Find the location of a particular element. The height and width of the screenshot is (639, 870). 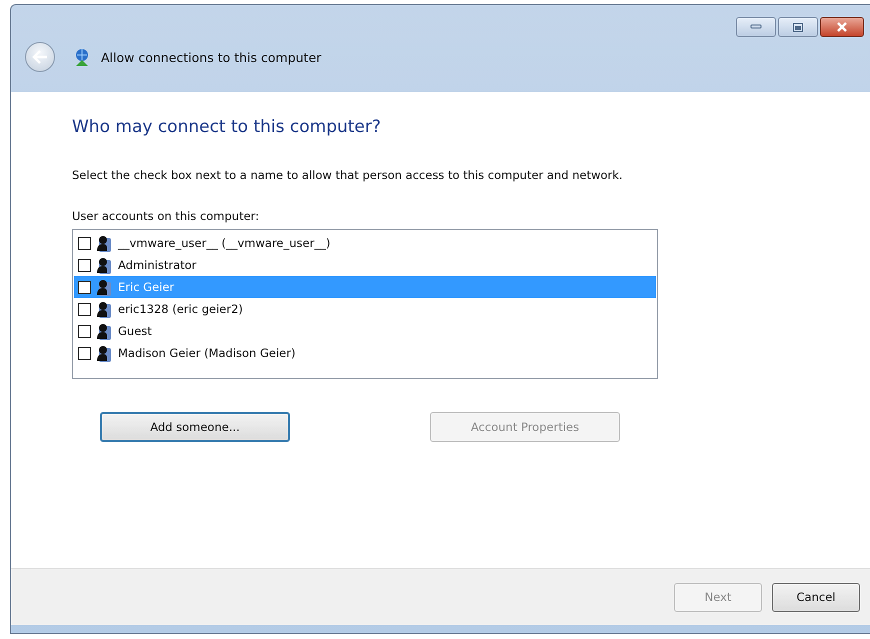

network-icon is located at coordinates (82, 57).